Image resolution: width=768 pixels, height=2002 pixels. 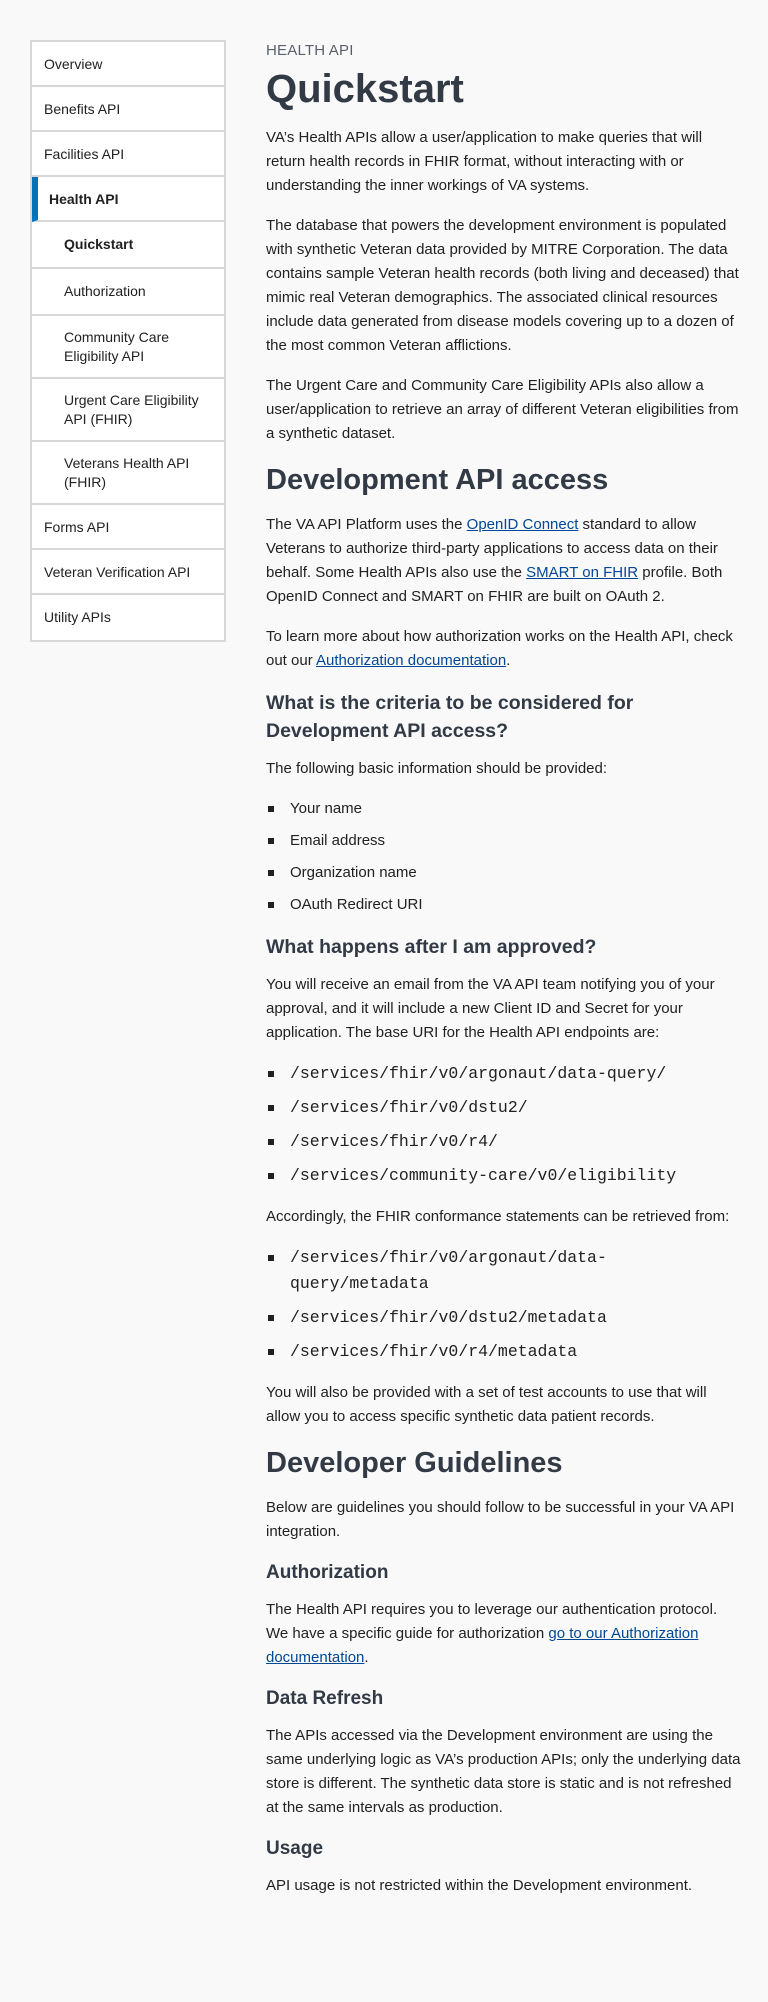 What do you see at coordinates (437, 480) in the screenshot?
I see `dev-access-heading: Development API access` at bounding box center [437, 480].